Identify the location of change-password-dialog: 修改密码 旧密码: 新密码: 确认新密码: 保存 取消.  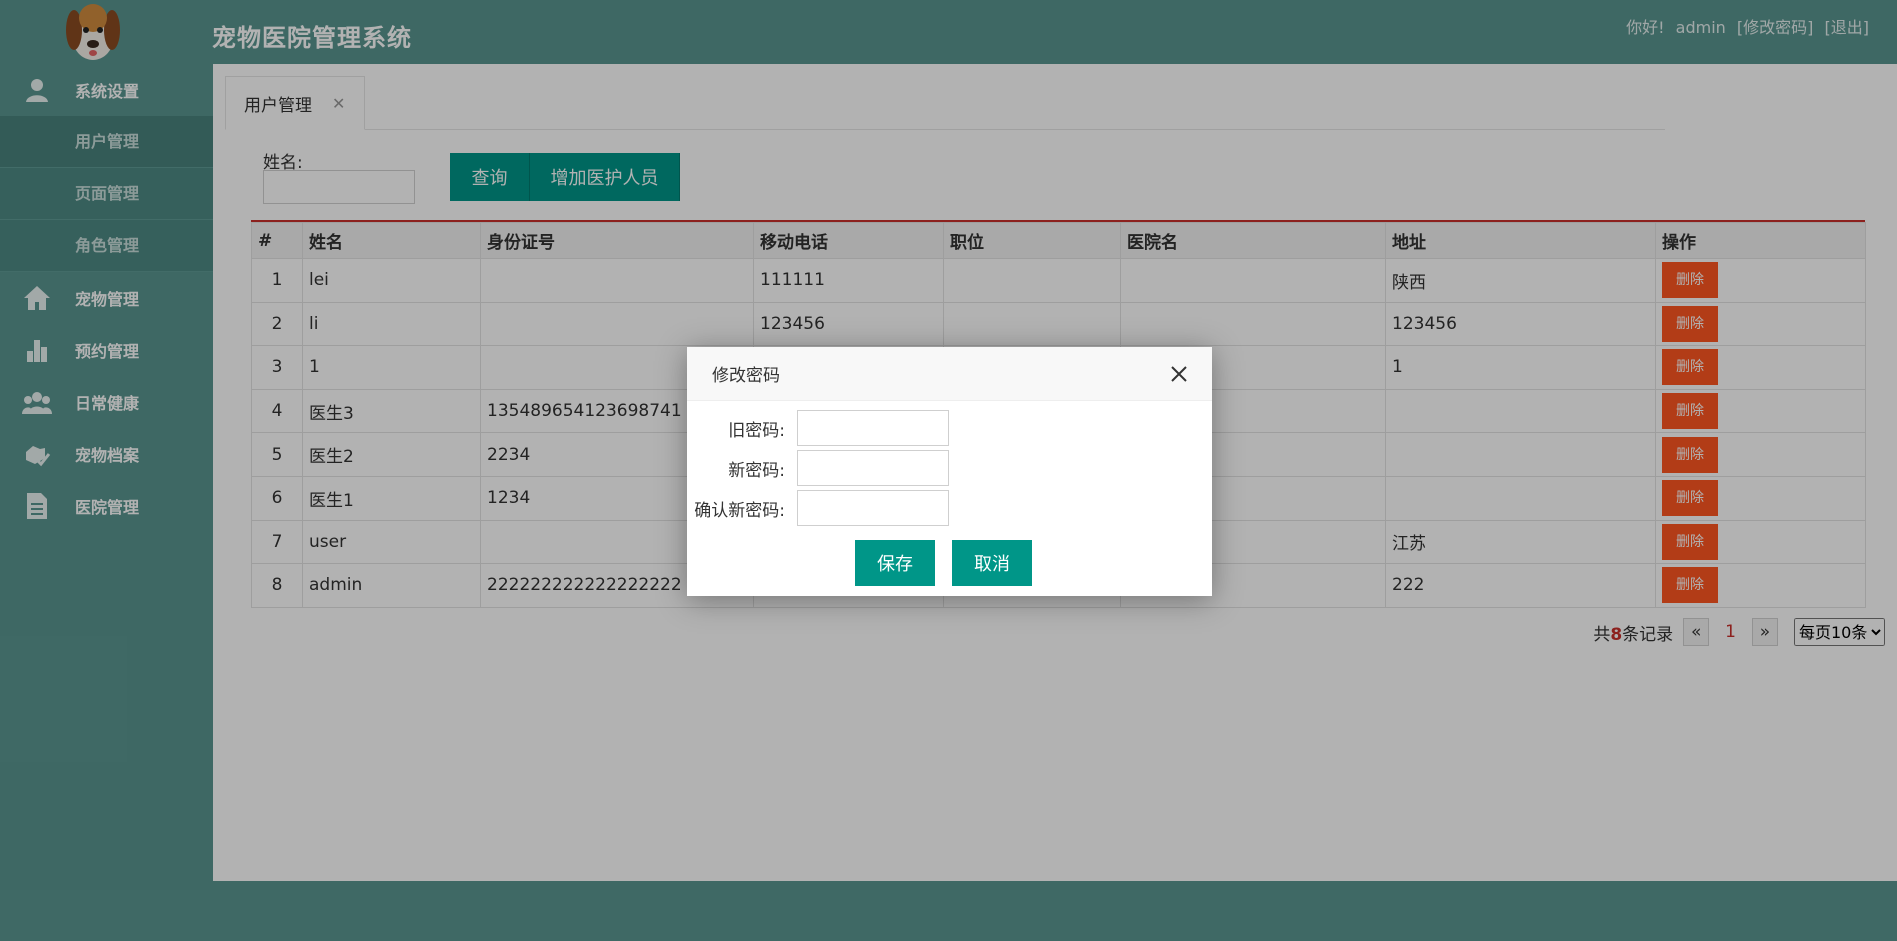
(949, 471).